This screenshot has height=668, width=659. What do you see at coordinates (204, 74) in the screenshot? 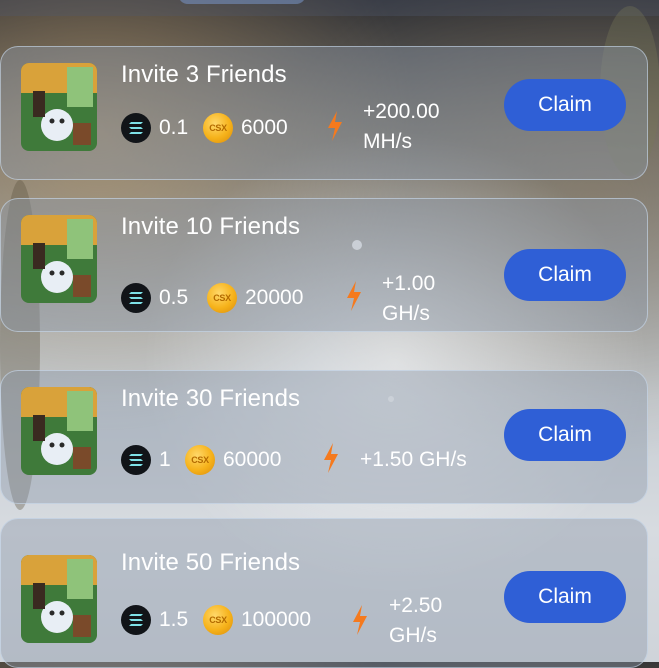
I see `invite-title: Invite 3 Friends` at bounding box center [204, 74].